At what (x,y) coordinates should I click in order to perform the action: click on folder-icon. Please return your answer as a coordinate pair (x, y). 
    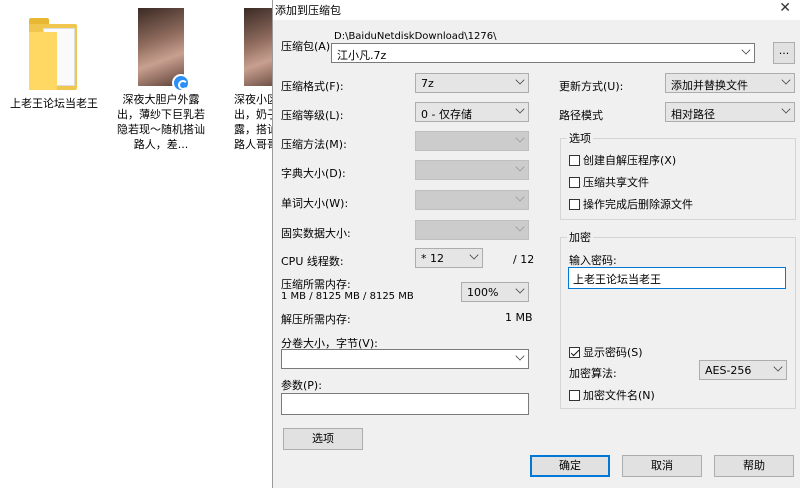
    Looking at the image, I should click on (54, 54).